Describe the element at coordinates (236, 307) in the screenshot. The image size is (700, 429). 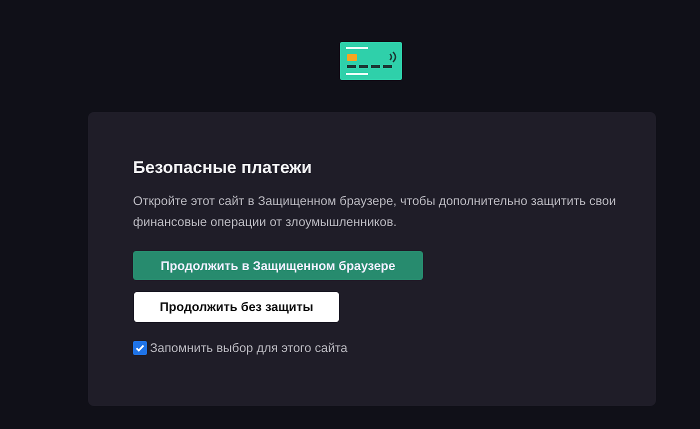
I see `continue-button: Продолжить без защиты` at that location.